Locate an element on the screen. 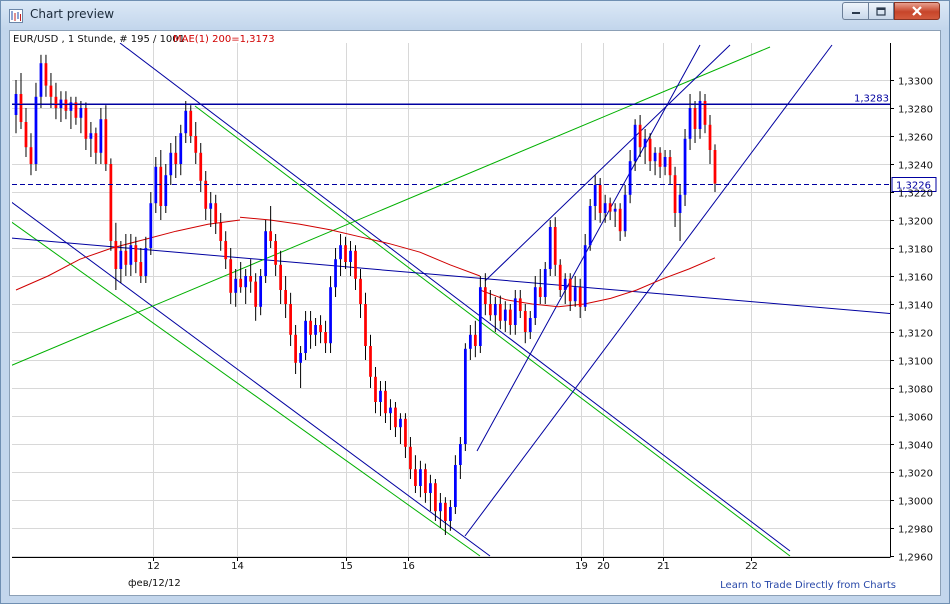  x-tick-label: 16 is located at coordinates (408, 566).